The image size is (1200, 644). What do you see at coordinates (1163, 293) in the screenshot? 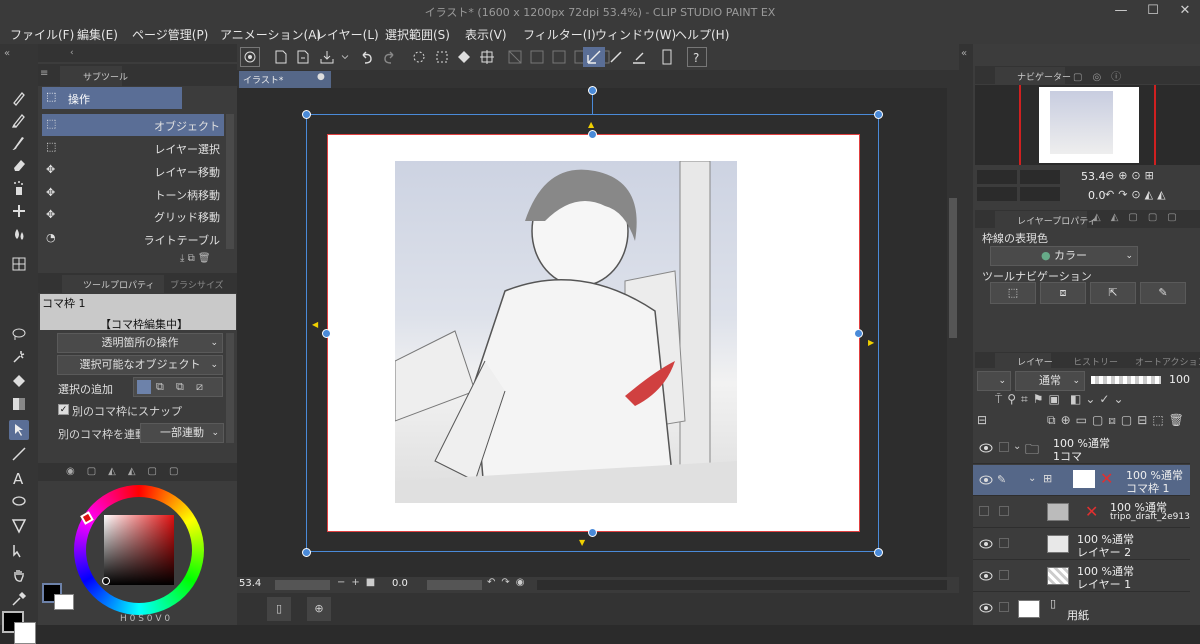
I see `pen-nav-icon: ✎` at bounding box center [1163, 293].